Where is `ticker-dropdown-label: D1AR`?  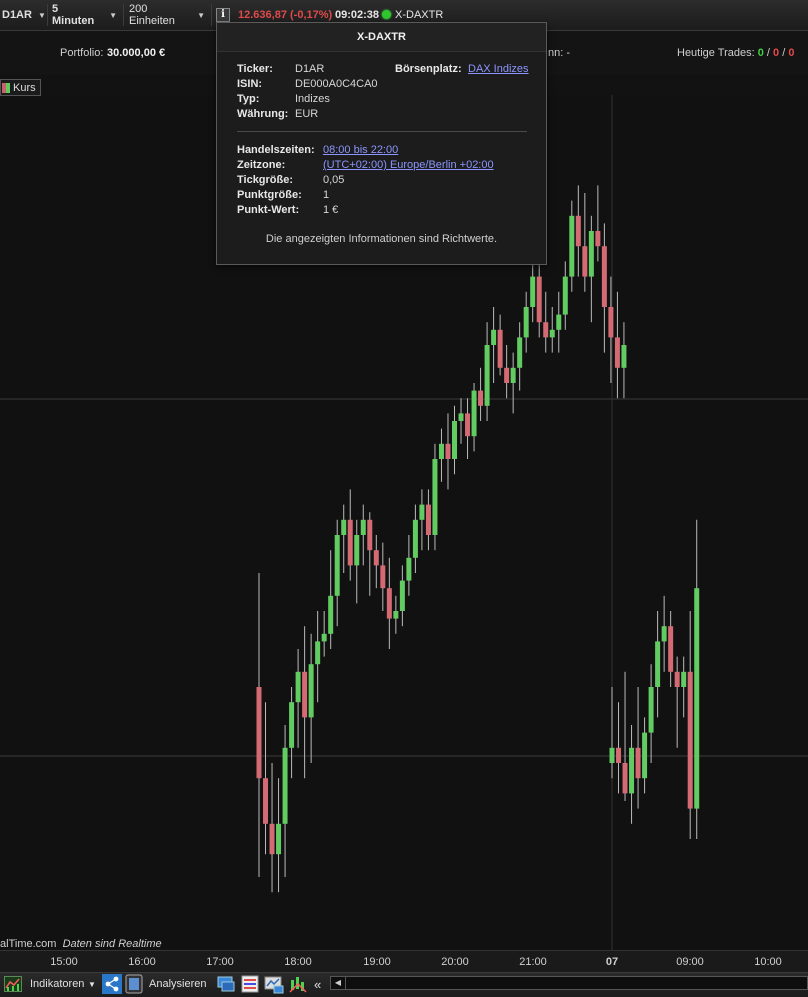 ticker-dropdown-label: D1AR is located at coordinates (17, 15).